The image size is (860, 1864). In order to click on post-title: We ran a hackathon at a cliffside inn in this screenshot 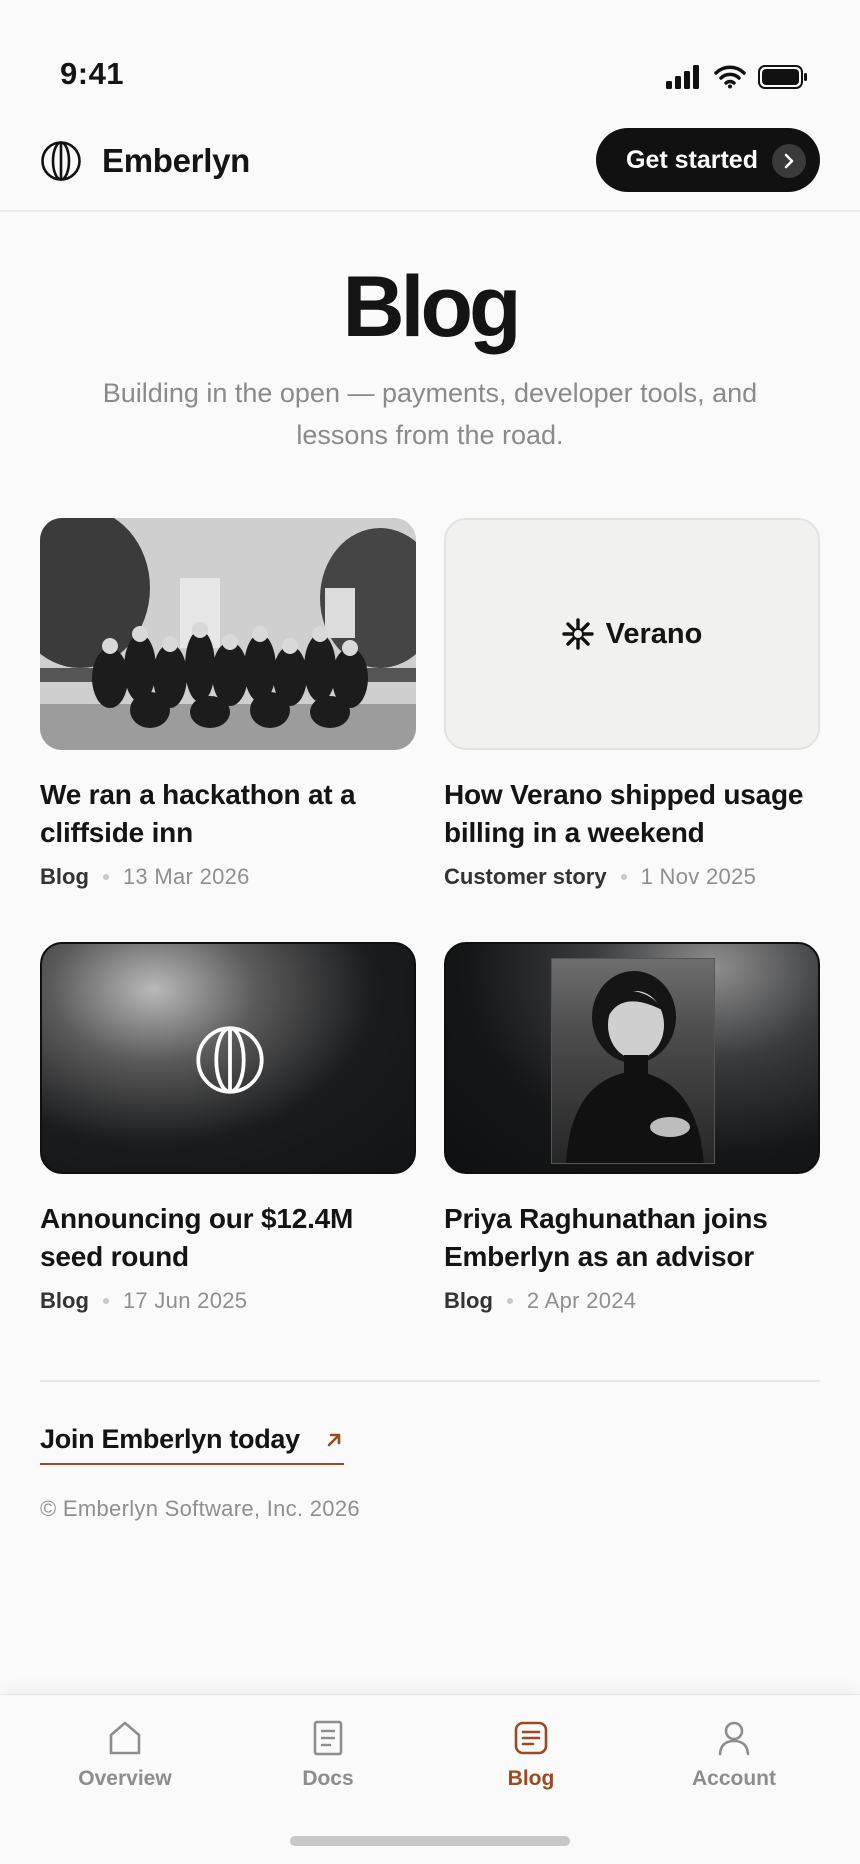, I will do `click(198, 813)`.